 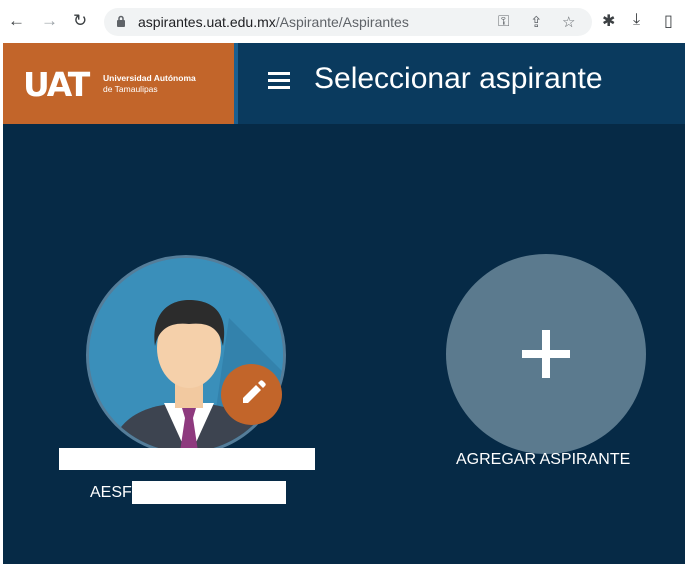 I want to click on add-applicant-label: AGREGAR ASPIRANTE, so click(x=543, y=460).